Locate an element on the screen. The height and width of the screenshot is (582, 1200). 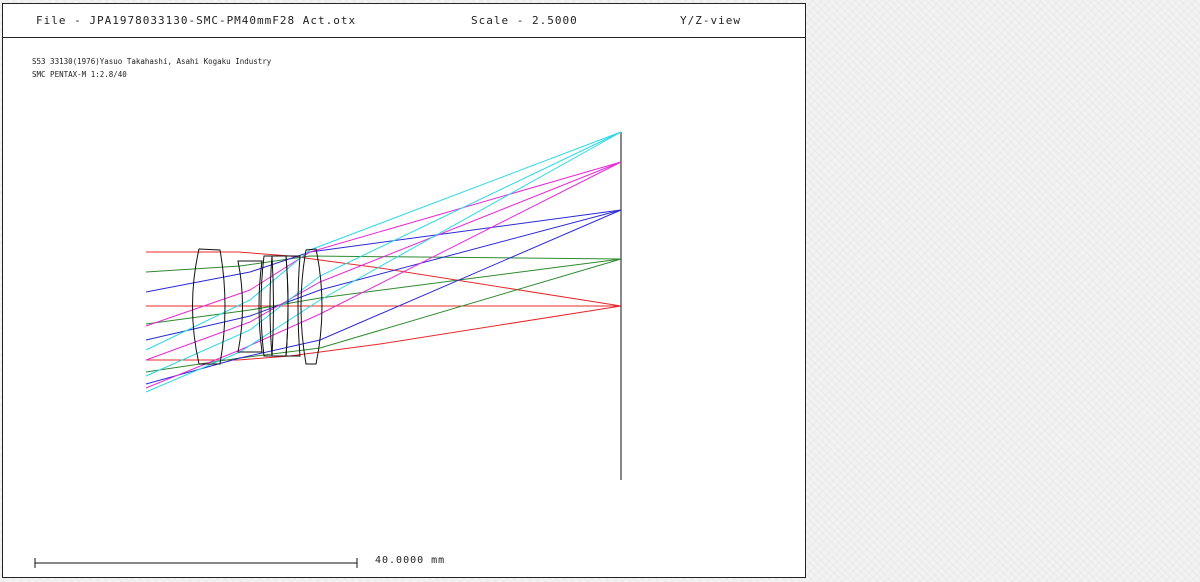
ray-axis-upper is located at coordinates (384, 279).